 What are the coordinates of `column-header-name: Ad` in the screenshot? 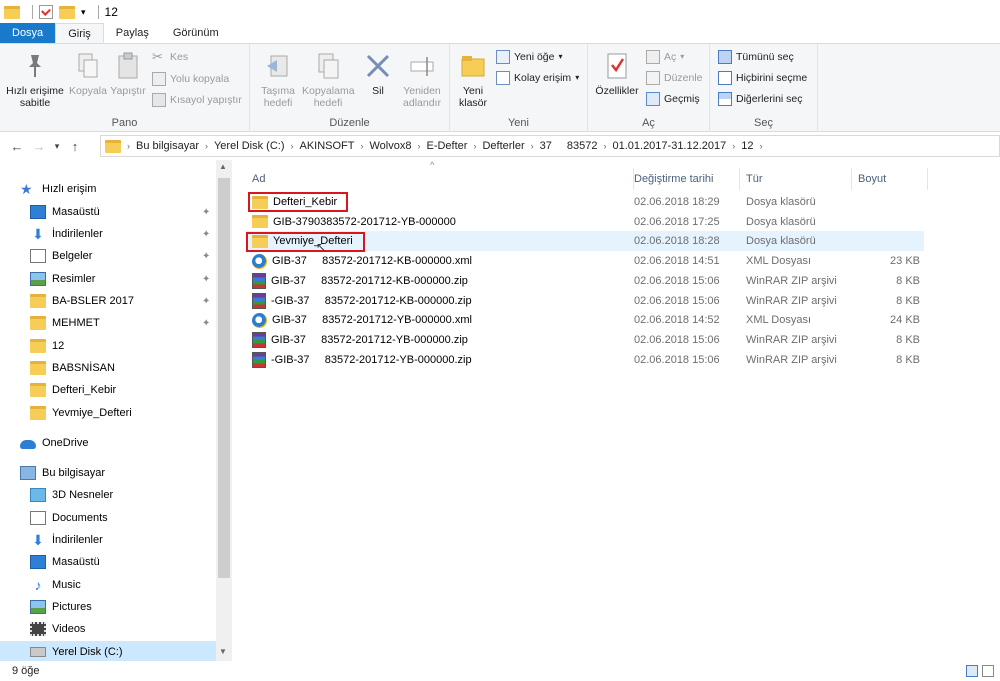 It's located at (440, 179).